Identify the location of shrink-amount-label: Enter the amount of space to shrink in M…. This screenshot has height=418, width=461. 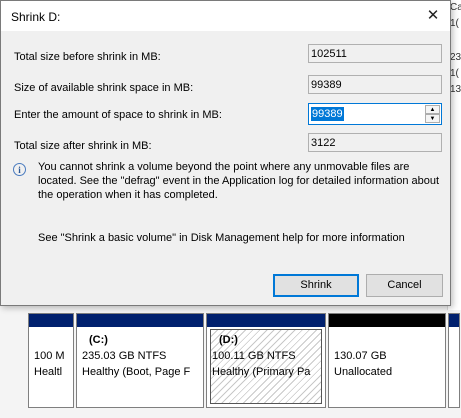
(118, 115).